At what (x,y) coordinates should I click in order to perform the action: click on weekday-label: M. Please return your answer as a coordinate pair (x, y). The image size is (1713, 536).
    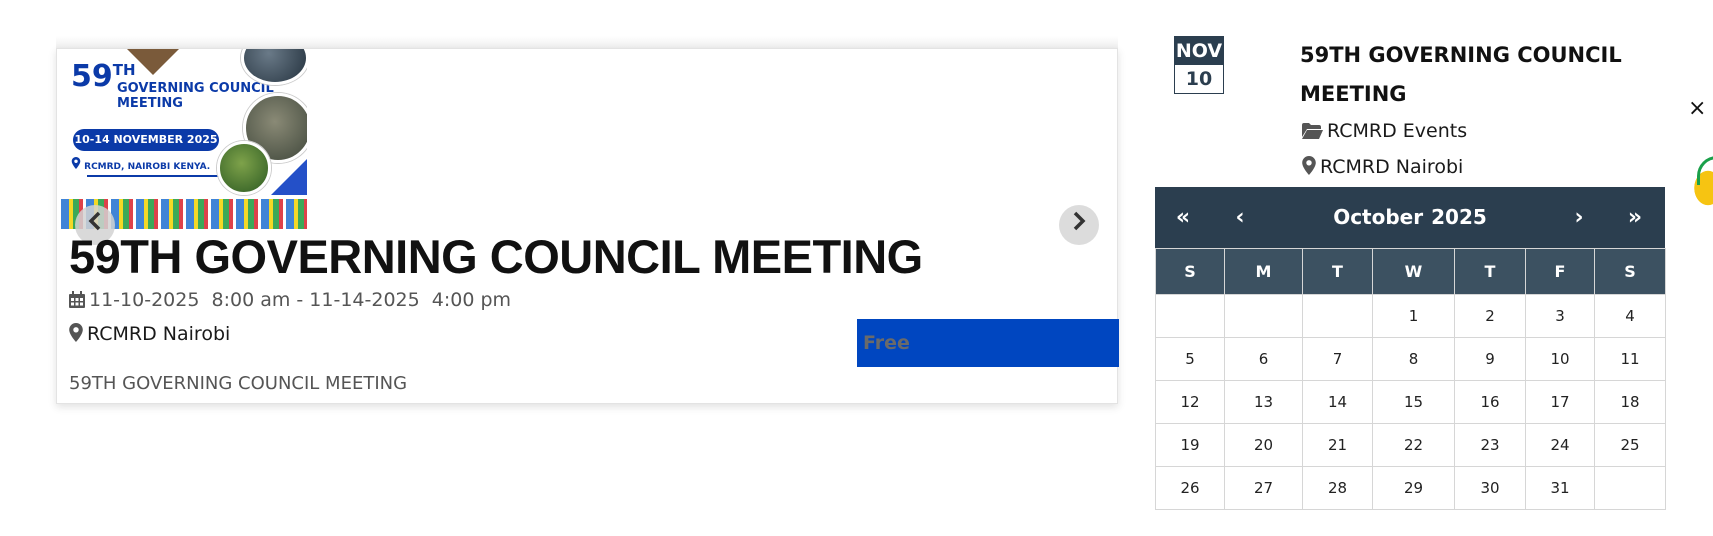
    Looking at the image, I should click on (1263, 271).